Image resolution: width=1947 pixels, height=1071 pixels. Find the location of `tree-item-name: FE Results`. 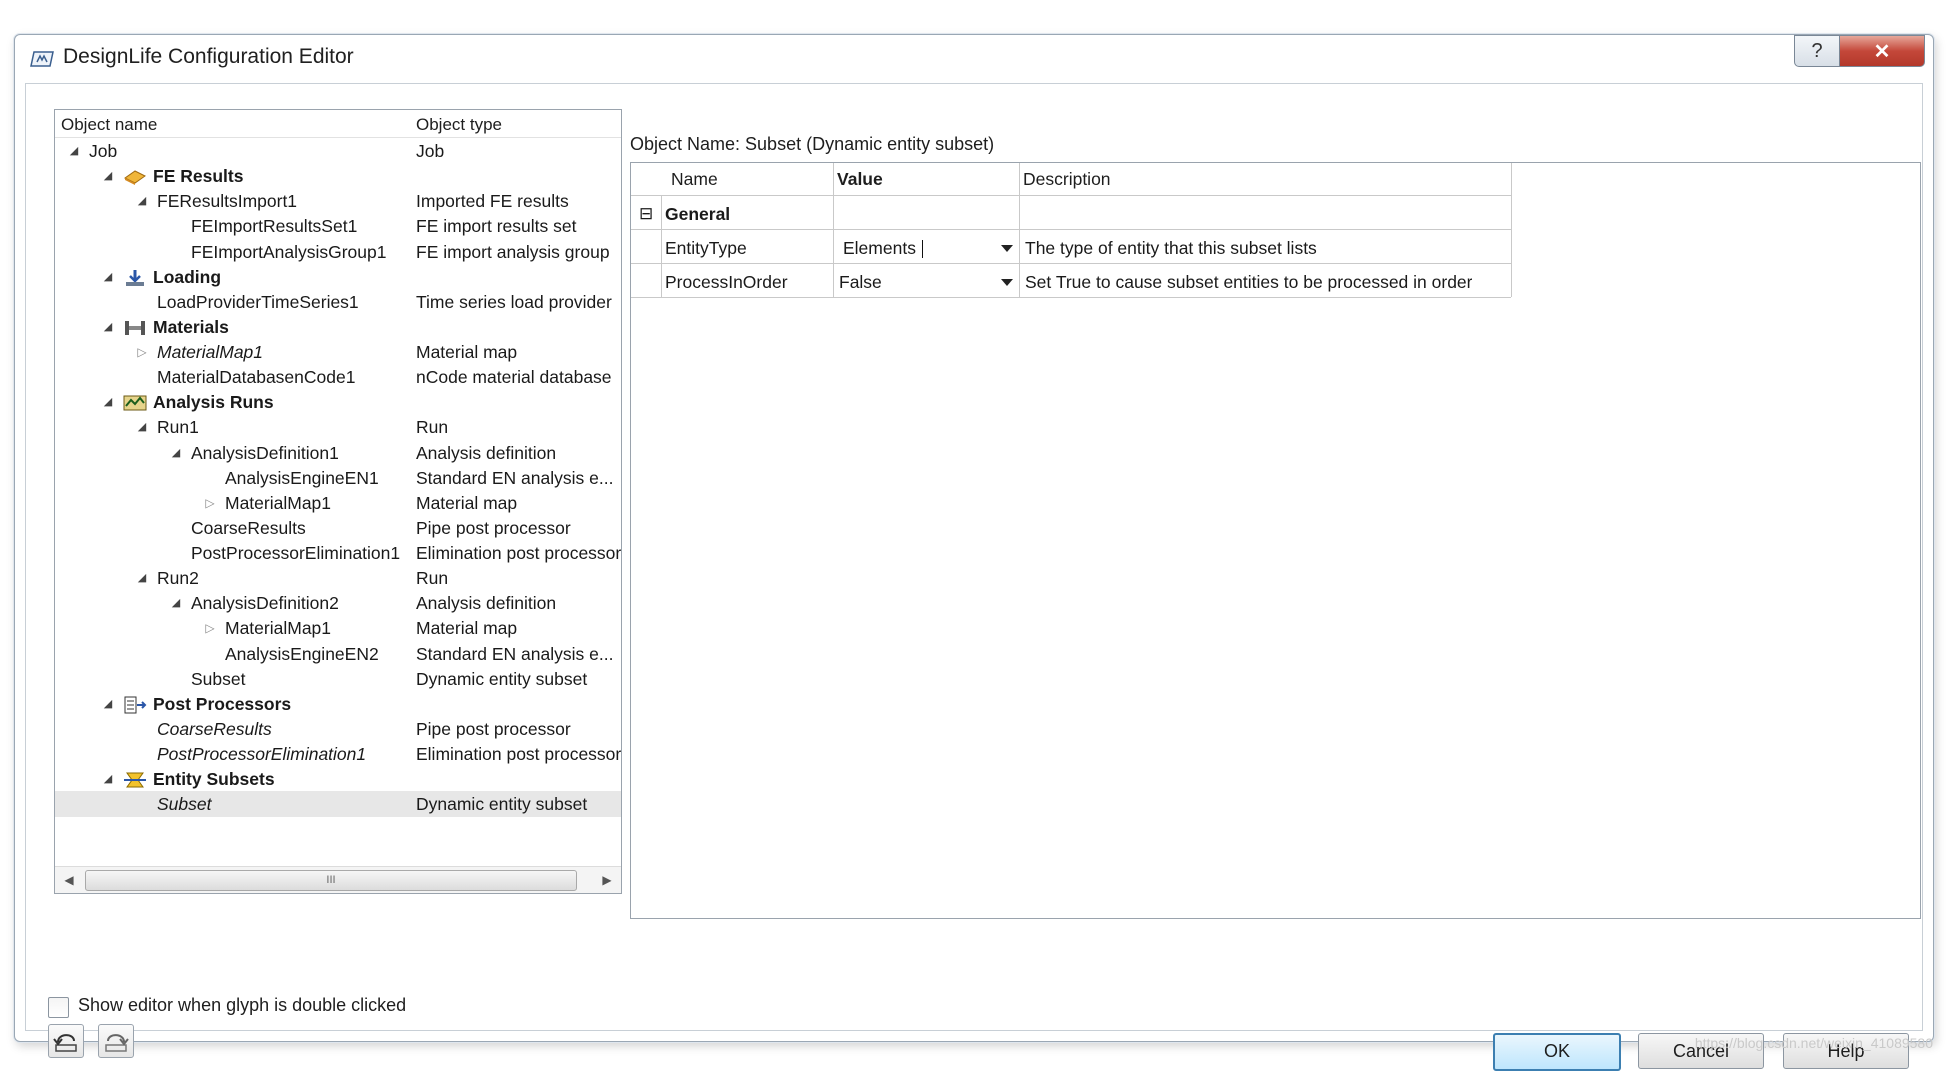

tree-item-name: FE Results is located at coordinates (198, 176).